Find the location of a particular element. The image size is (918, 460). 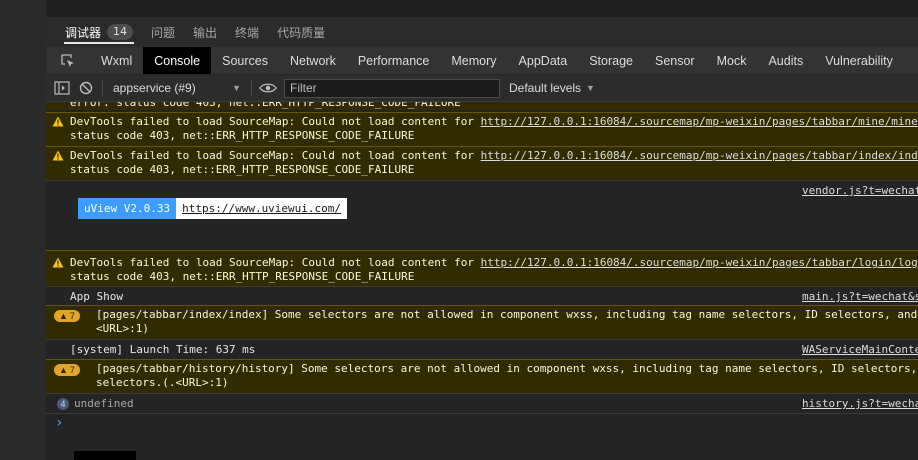

eye-icon is located at coordinates (268, 88).